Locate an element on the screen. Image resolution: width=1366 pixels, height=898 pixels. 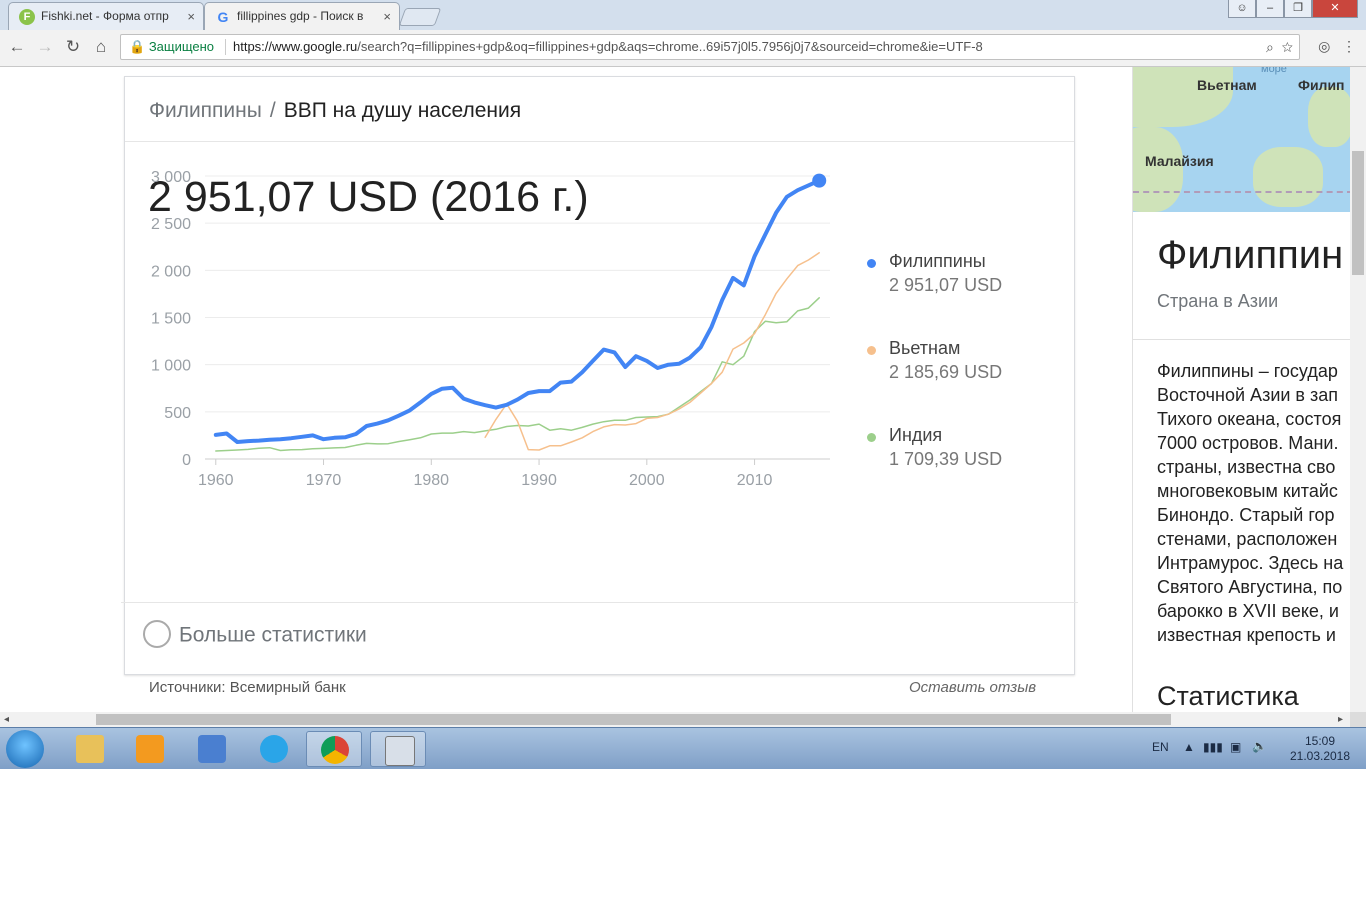
kp-description-line: 7000 островов. Мани. is located at coordinates (1248, 443).